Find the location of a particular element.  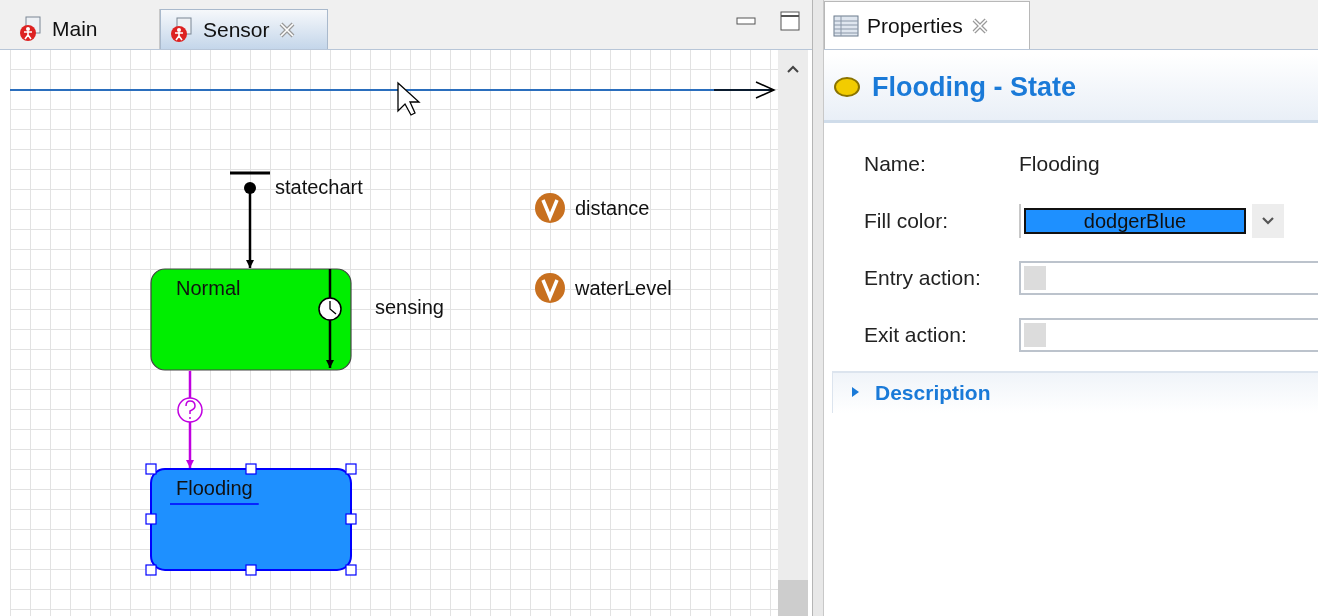

transition-arrow is located at coordinates (330, 318).